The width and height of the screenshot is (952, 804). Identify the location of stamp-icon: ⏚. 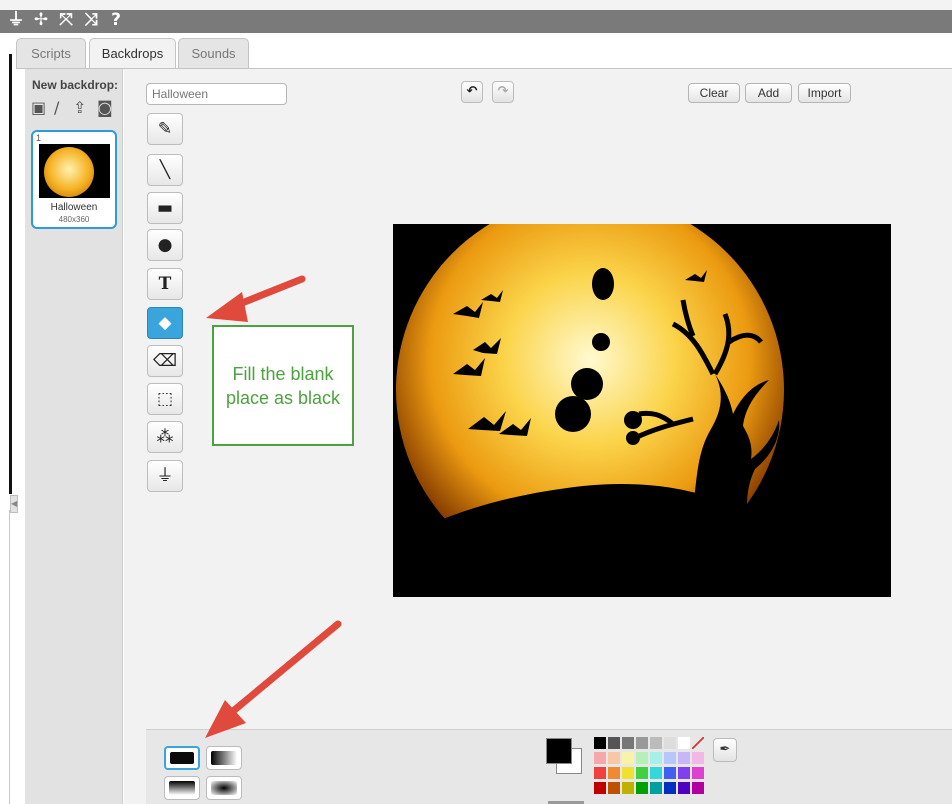
(16, 20).